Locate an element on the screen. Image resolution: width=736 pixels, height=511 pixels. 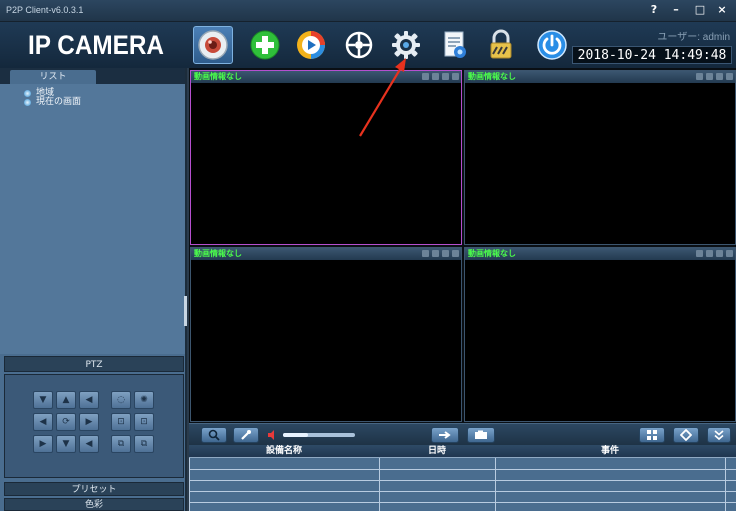
log-button is located at coordinates (455, 45).